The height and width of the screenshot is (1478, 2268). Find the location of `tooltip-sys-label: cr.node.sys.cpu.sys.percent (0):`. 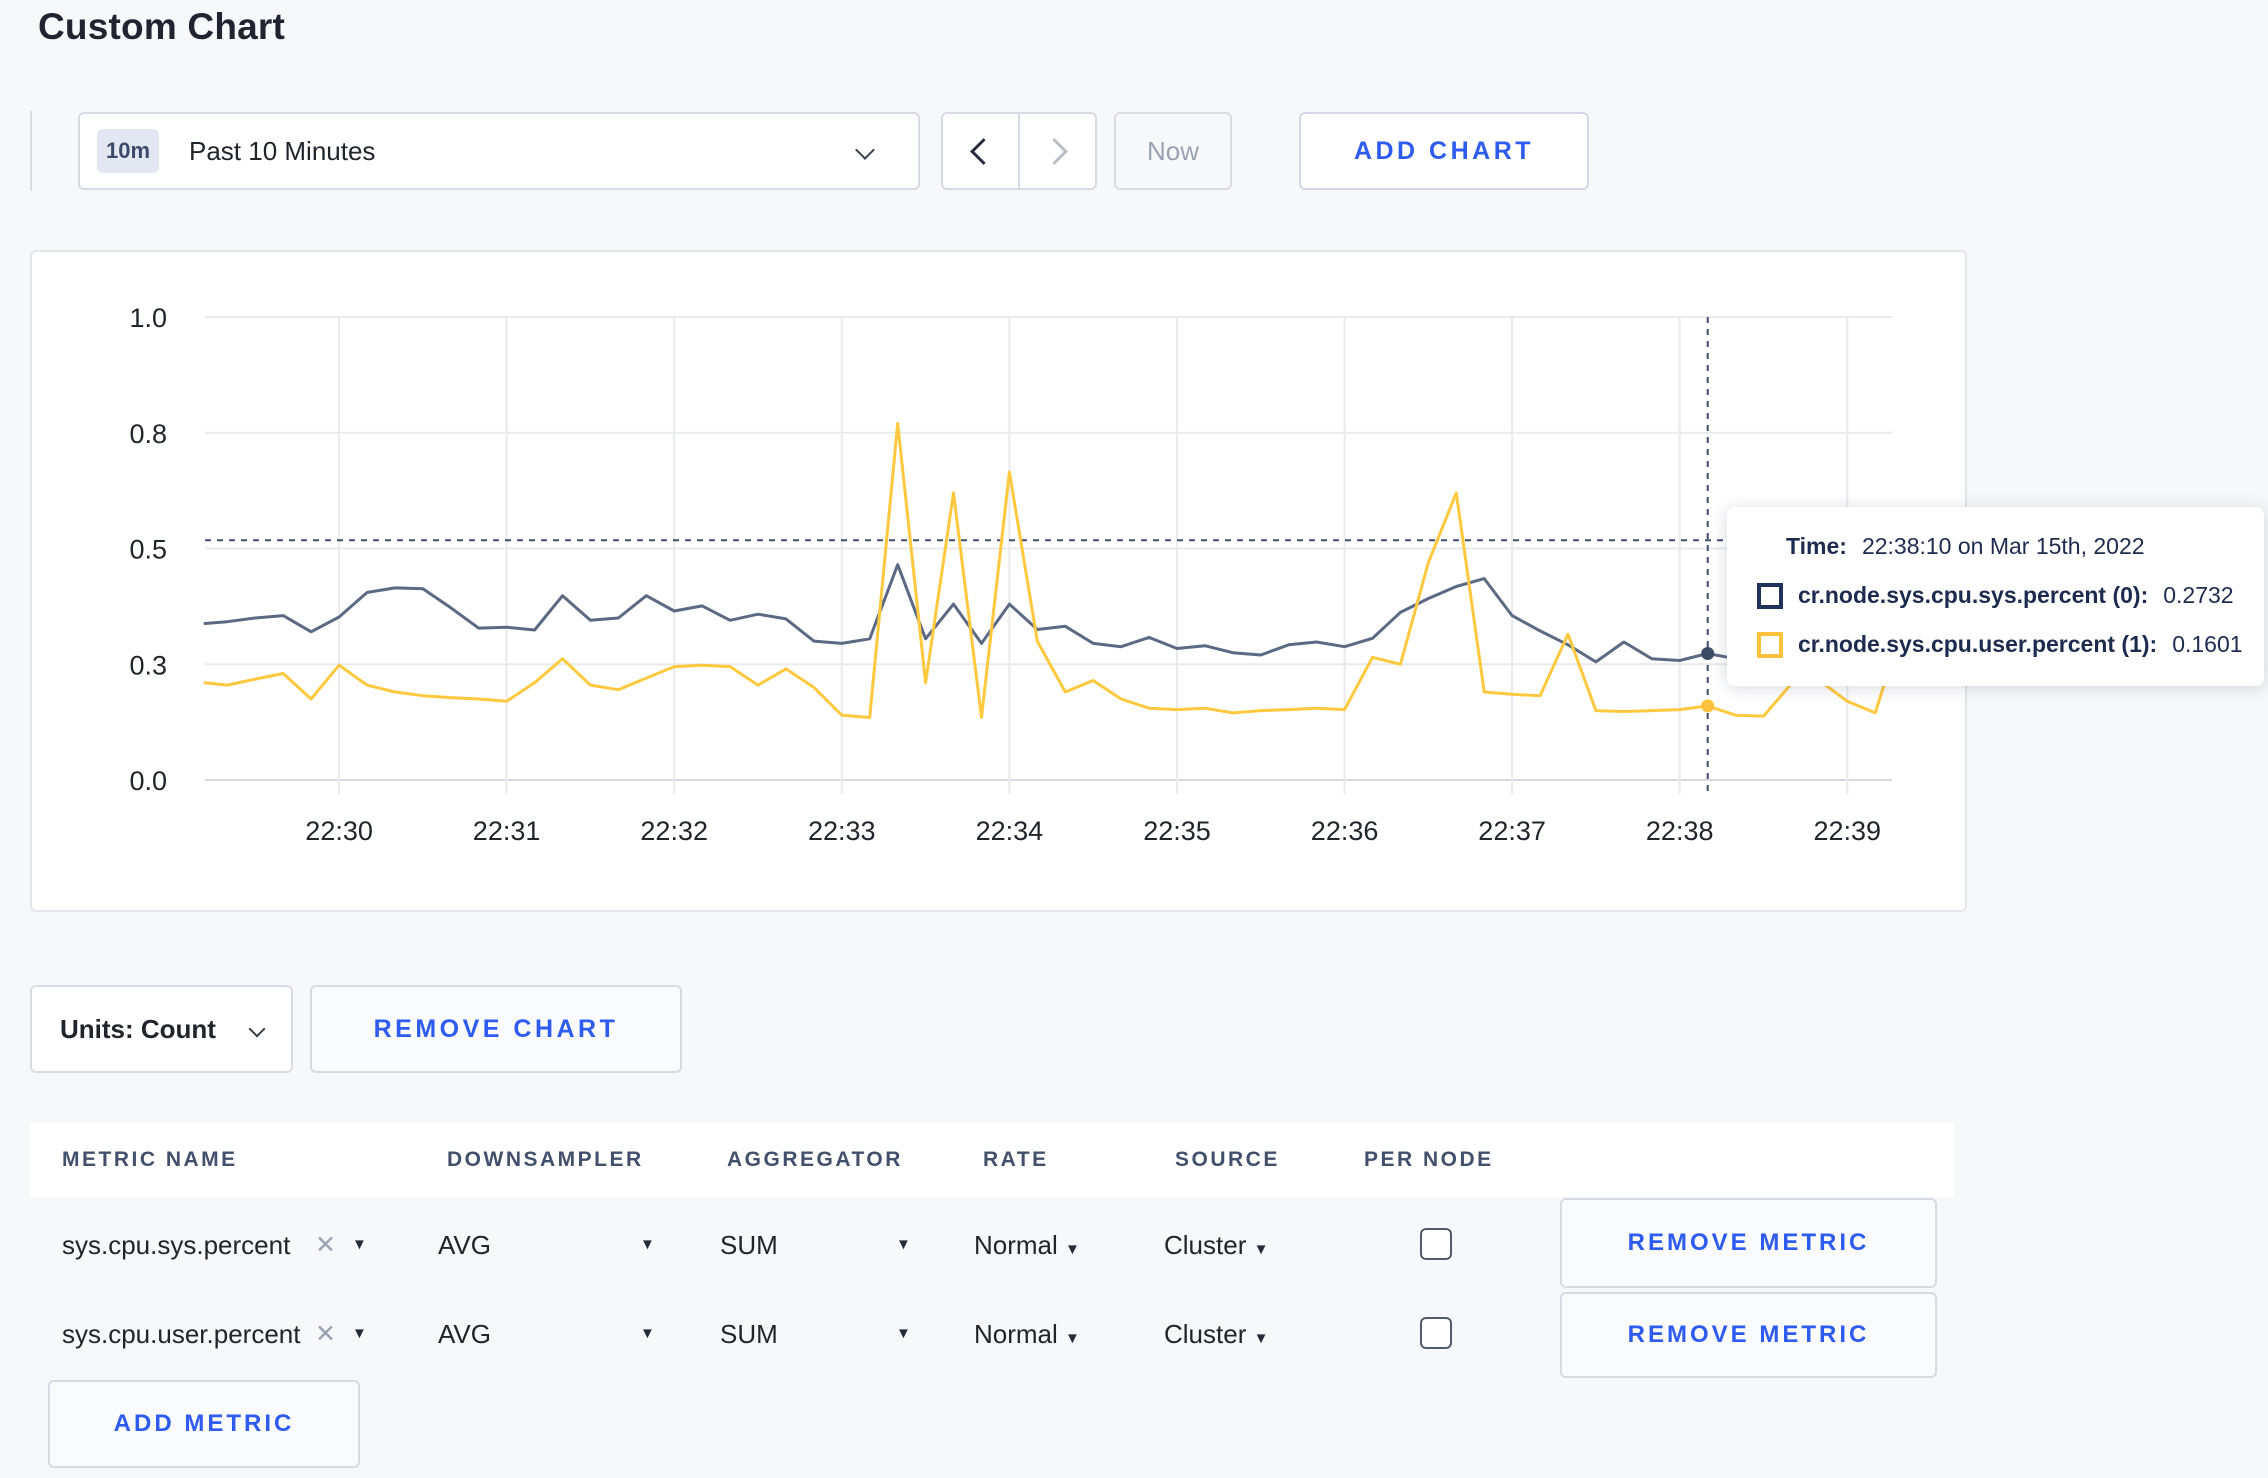

tooltip-sys-label: cr.node.sys.cpu.sys.percent (0): is located at coordinates (1973, 595).